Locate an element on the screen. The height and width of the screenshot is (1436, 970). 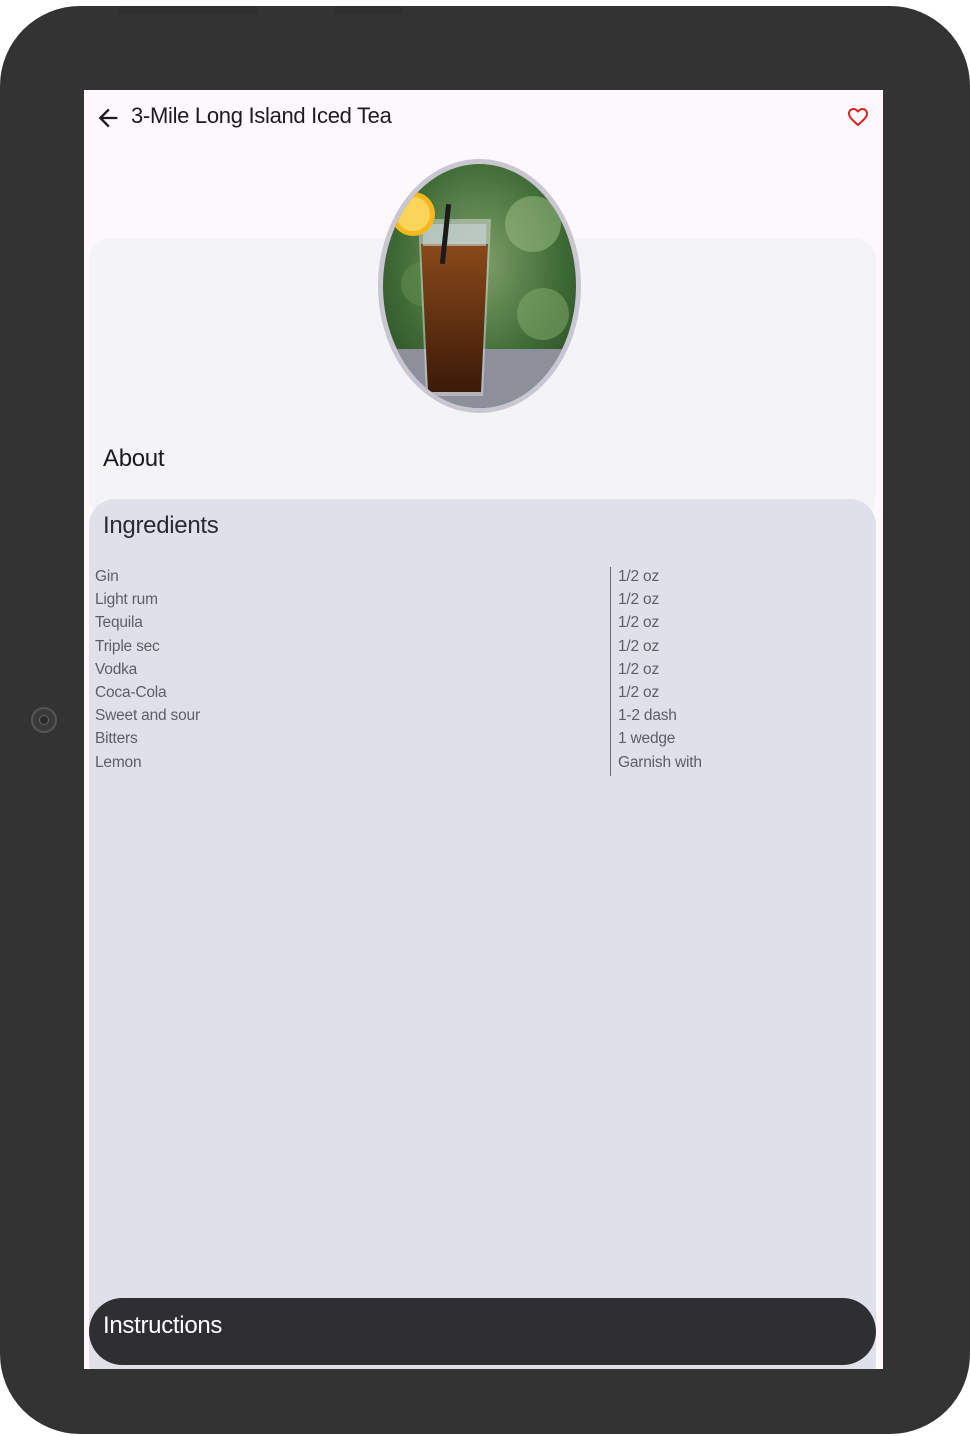
heart-outline-icon is located at coordinates (858, 117).